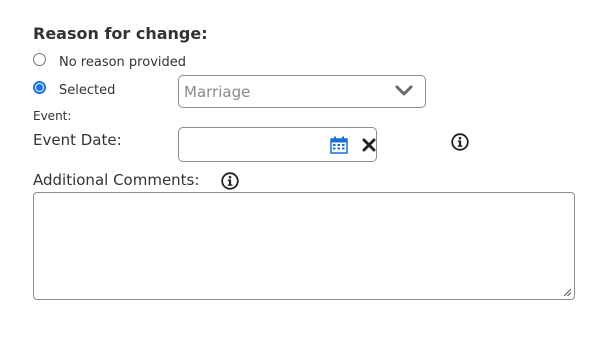  I want to click on radio-selected, so click(39, 87).